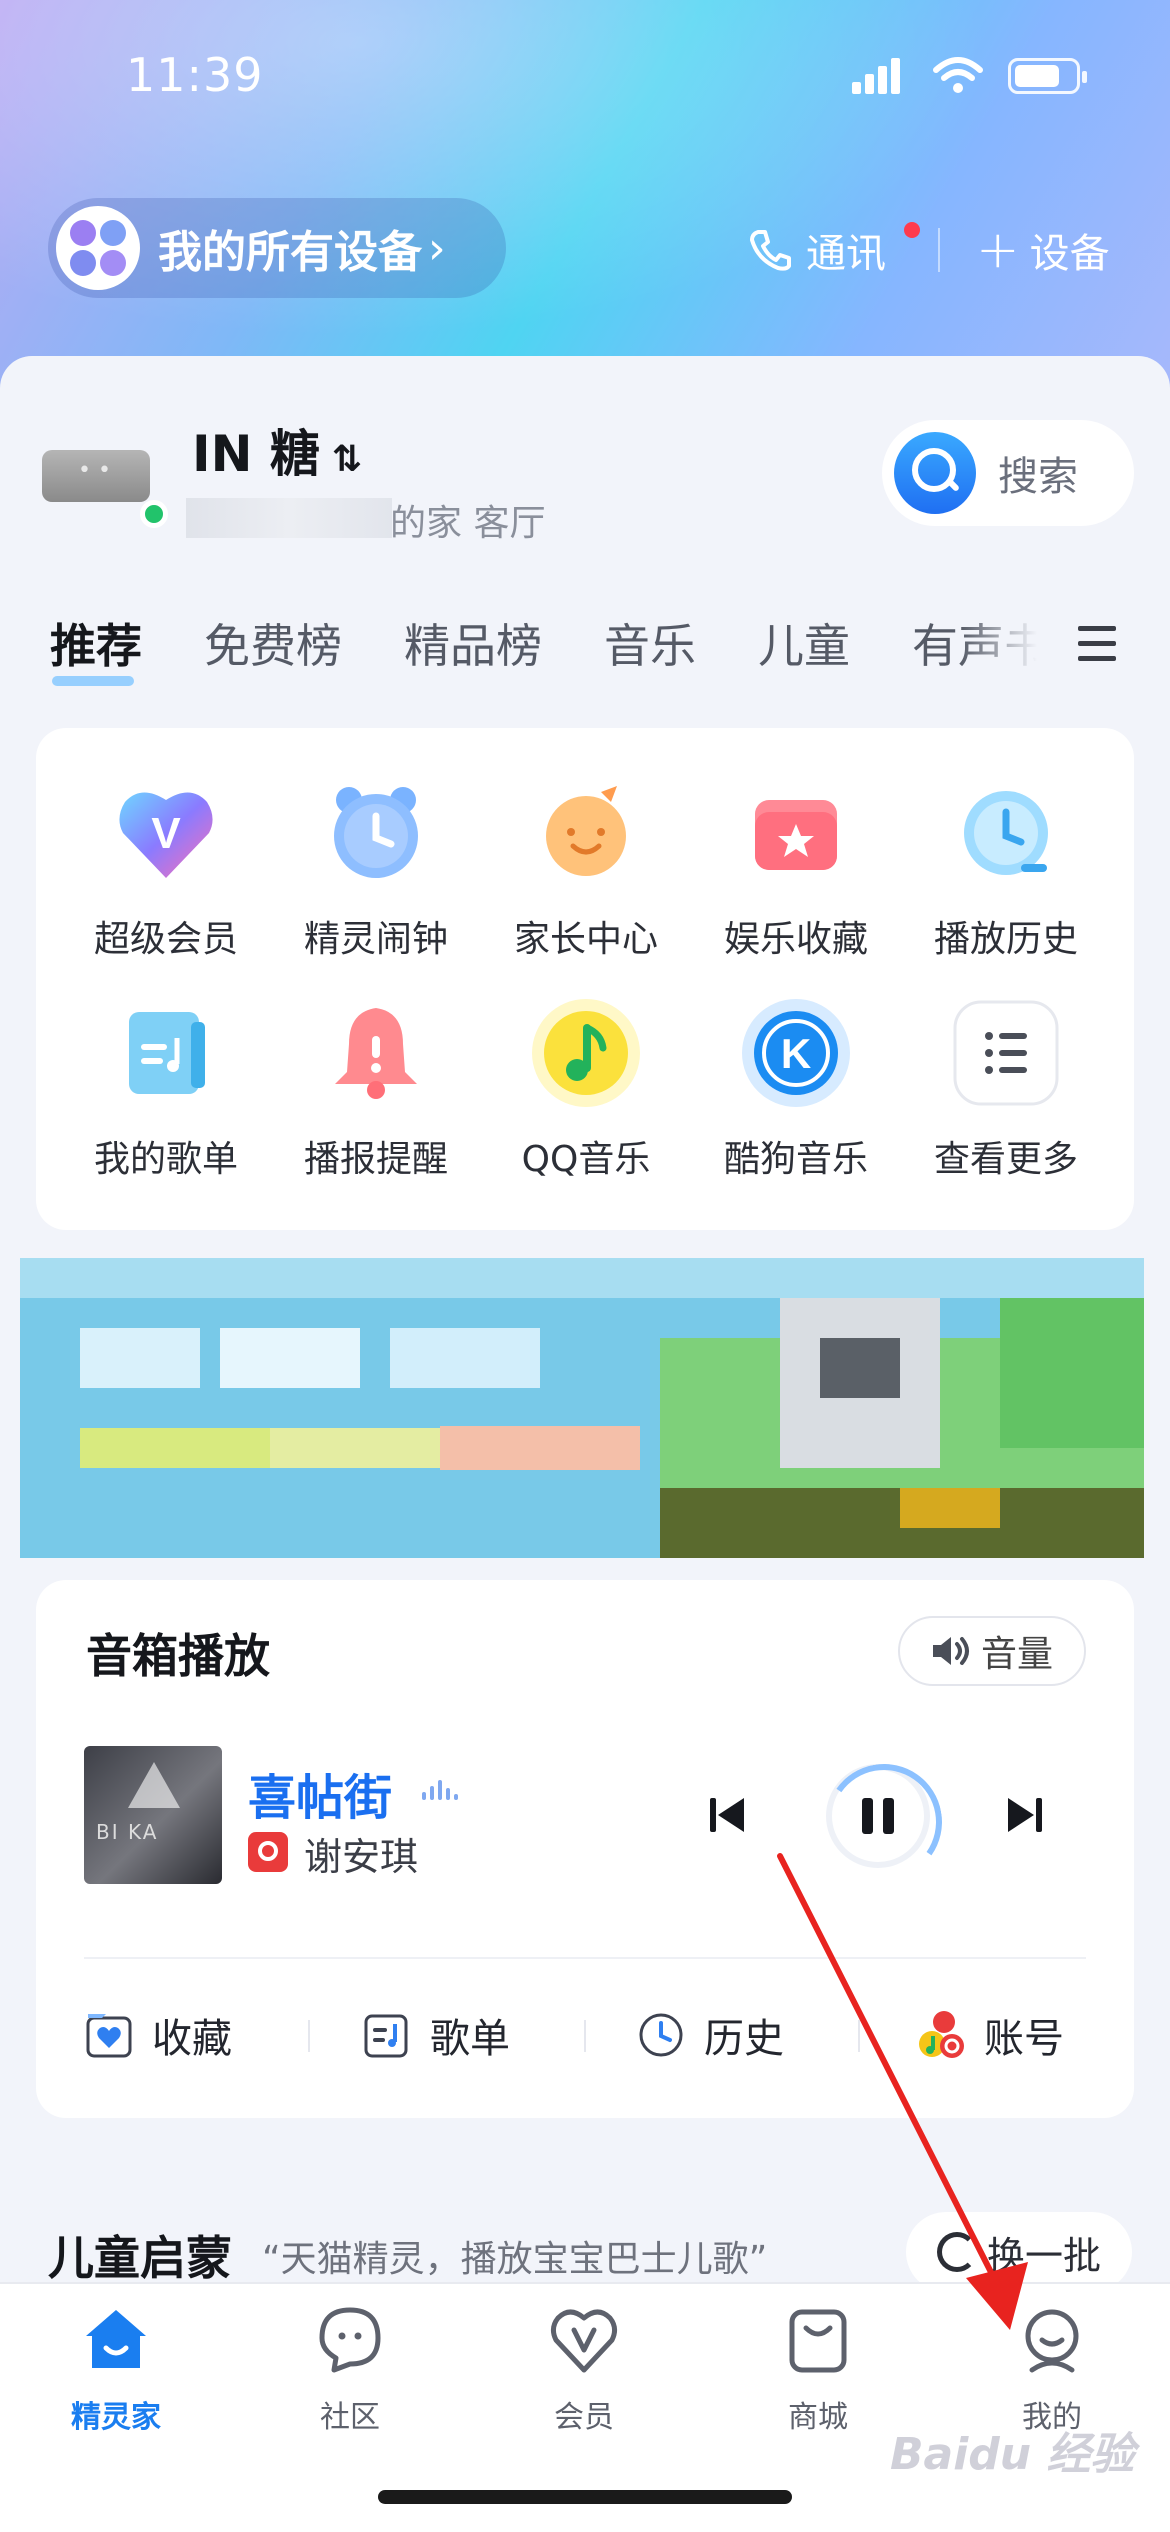  Describe the element at coordinates (192, 2039) in the screenshot. I see `favorite-label: 收藏` at that location.